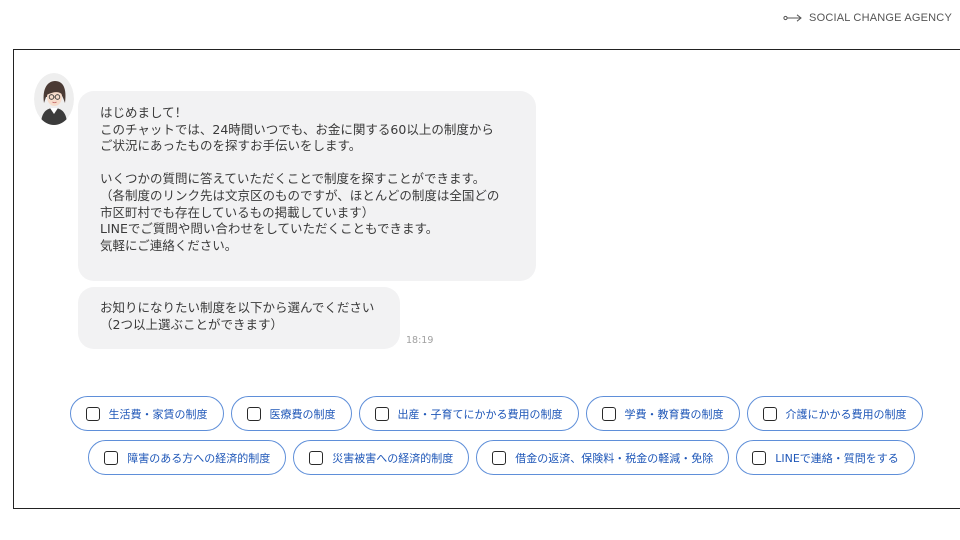 The width and height of the screenshot is (960, 540). I want to click on option-label: 借金の返済、保険料・税金の軽減・免除, so click(614, 458).